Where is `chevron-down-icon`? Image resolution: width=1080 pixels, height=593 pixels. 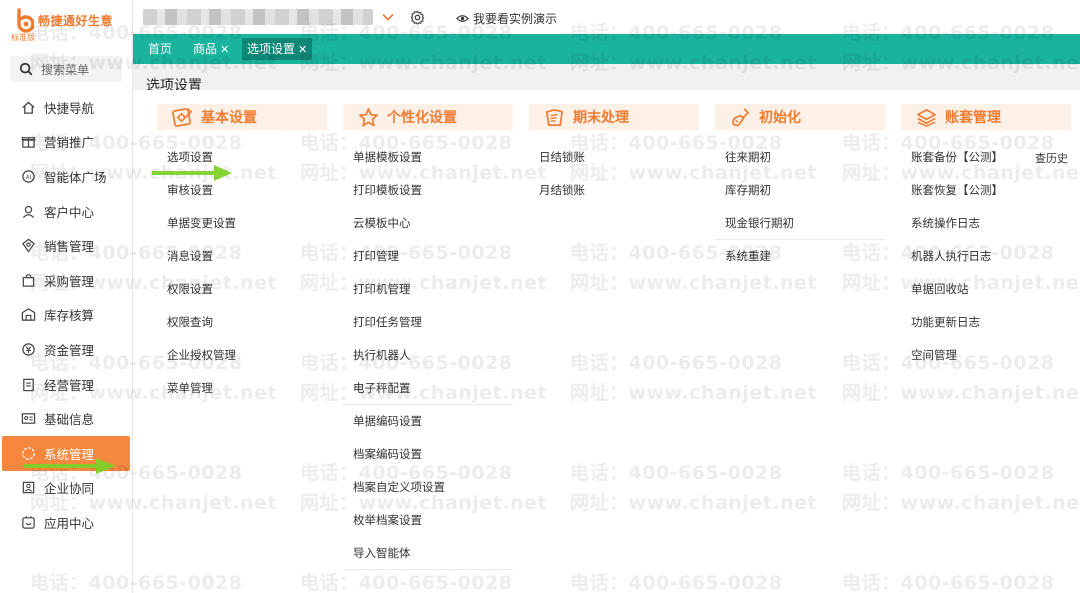
chevron-down-icon is located at coordinates (388, 17).